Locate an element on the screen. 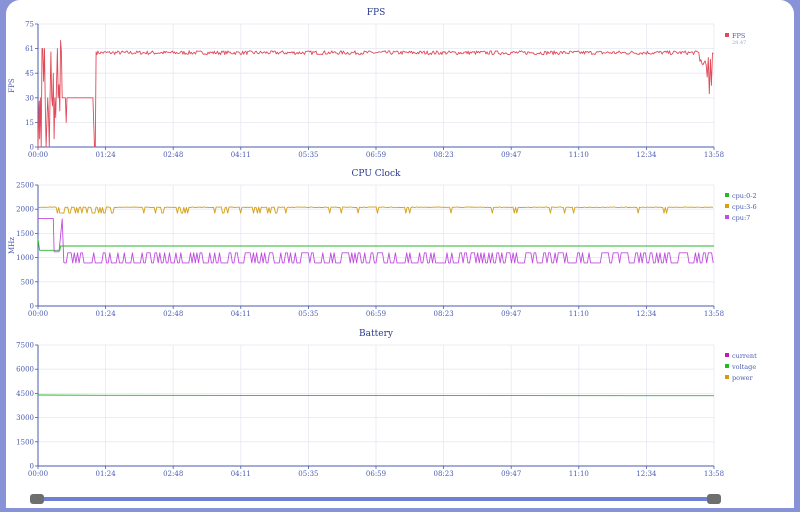 The height and width of the screenshot is (512, 800). zoom-slider-handle-right is located at coordinates (714, 499).